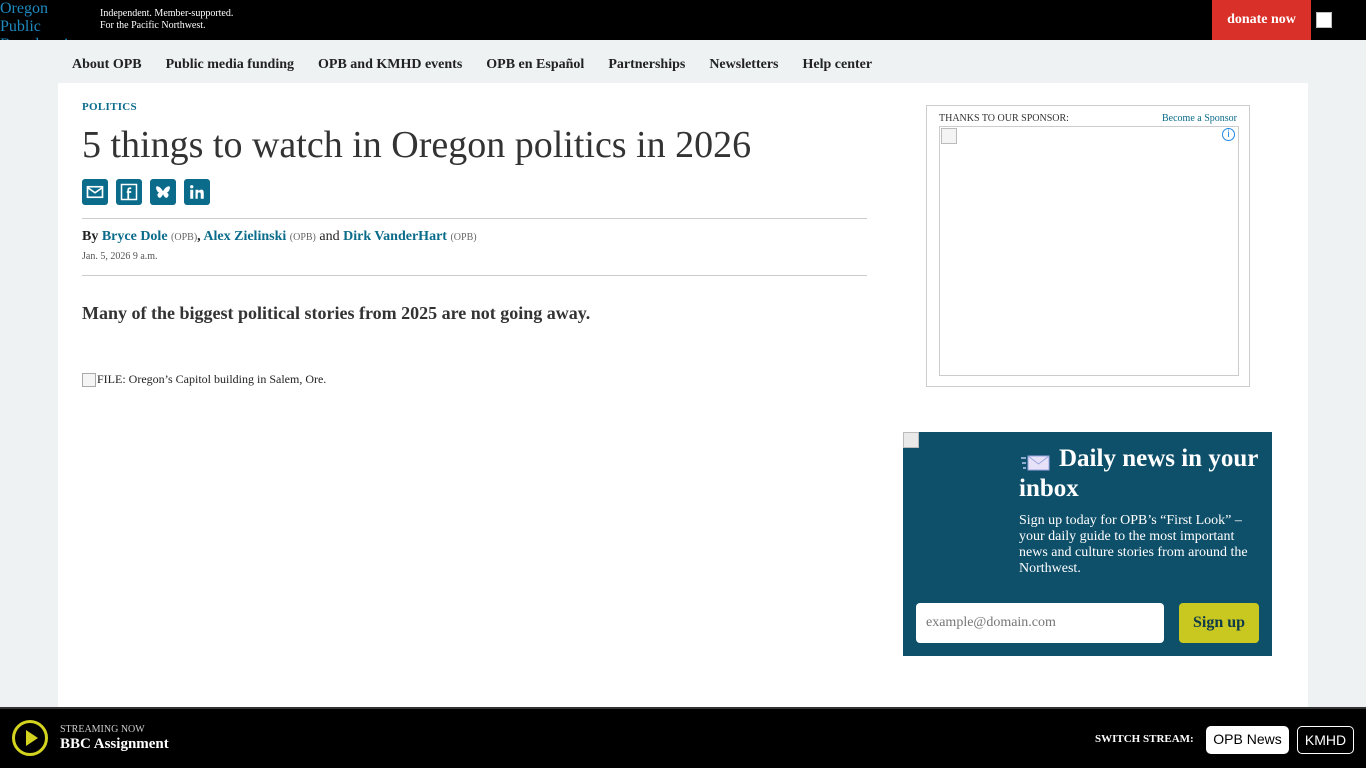 The width and height of the screenshot is (1366, 768). Describe the element at coordinates (1325, 740) in the screenshot. I see `stream-button-kmhd: KMHD` at that location.